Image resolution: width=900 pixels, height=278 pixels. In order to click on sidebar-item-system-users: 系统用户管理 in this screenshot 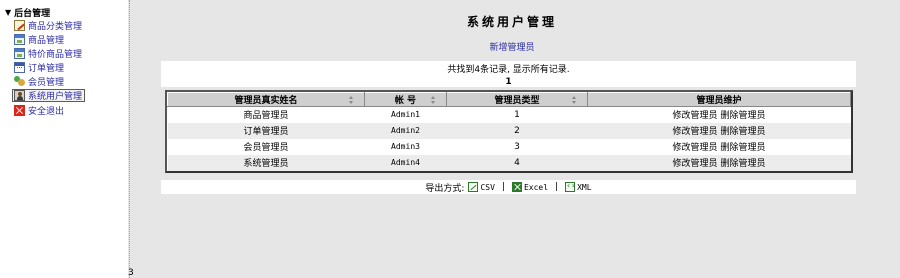, I will do `click(49, 95)`.